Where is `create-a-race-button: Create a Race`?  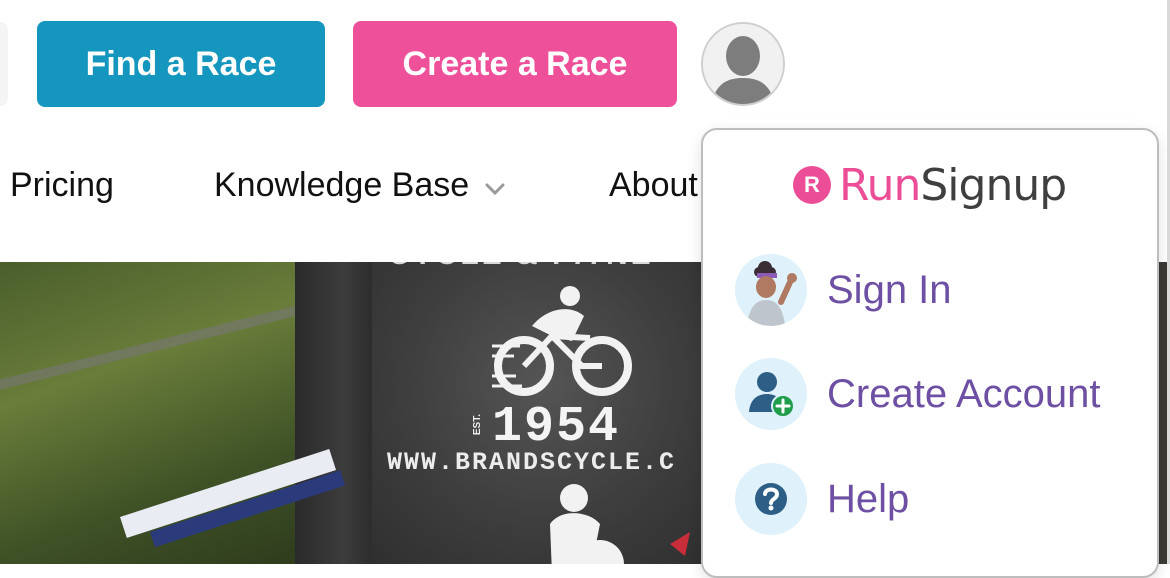 create-a-race-button: Create a Race is located at coordinates (515, 64).